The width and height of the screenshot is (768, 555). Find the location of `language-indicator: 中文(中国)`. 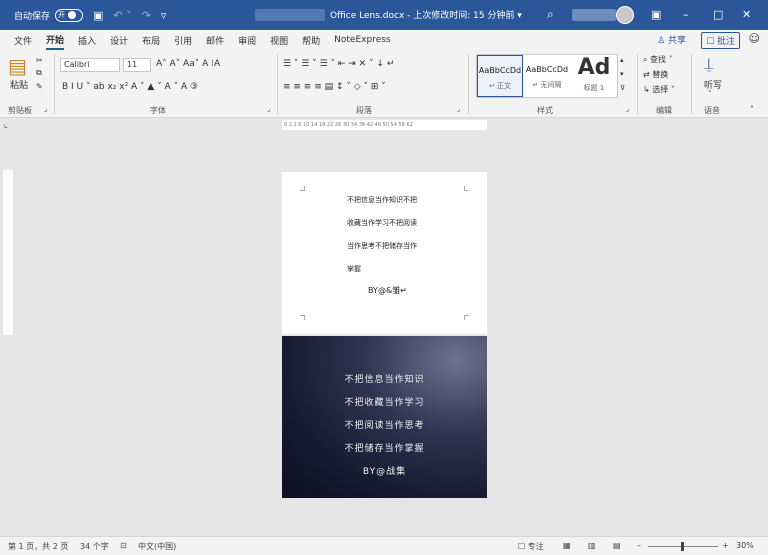

language-indicator: 中文(中国) is located at coordinates (157, 546).